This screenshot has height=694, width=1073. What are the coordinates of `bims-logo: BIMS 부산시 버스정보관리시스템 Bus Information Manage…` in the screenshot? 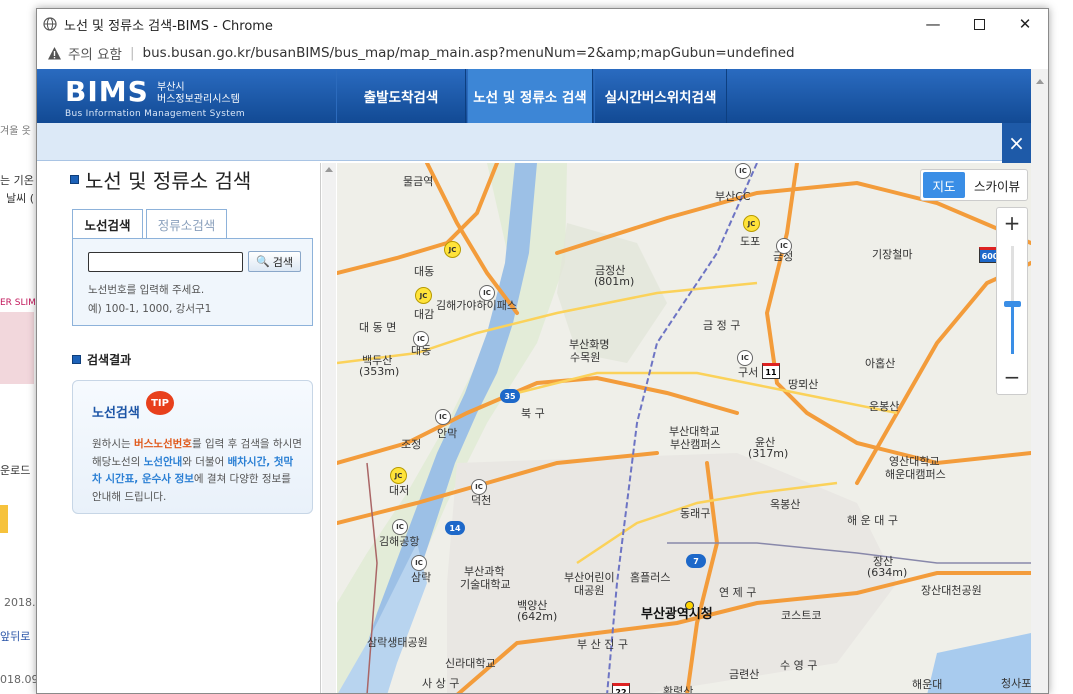 It's located at (155, 97).